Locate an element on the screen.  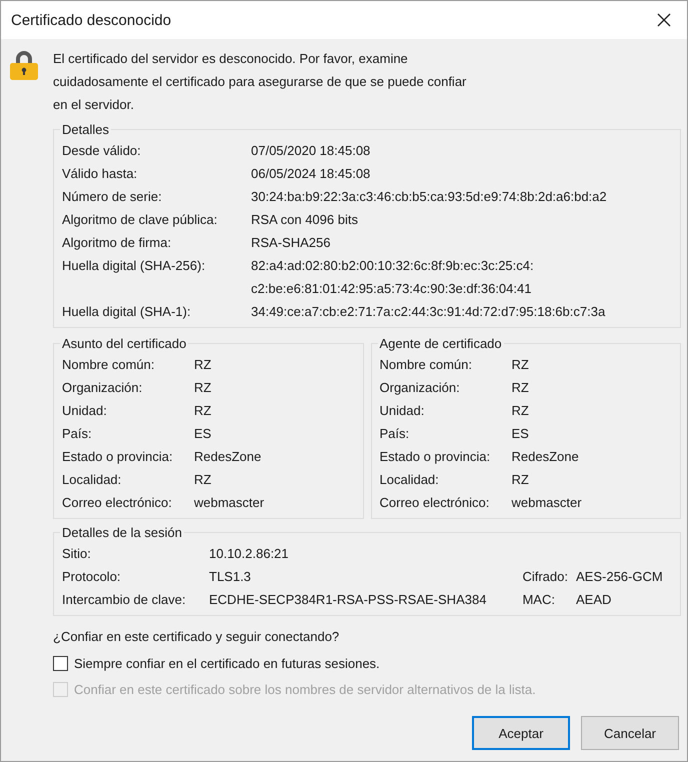
group-title: Agente de certificado is located at coordinates (440, 343).